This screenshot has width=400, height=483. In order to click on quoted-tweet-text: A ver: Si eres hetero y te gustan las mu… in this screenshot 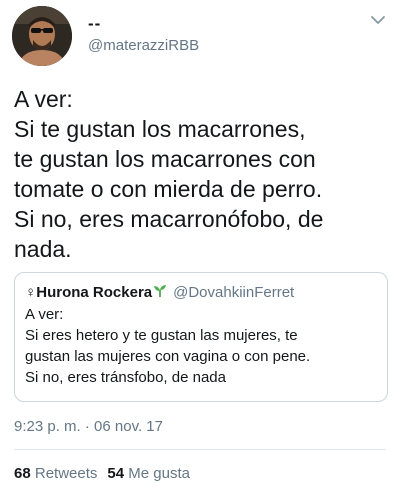, I will do `click(168, 346)`.